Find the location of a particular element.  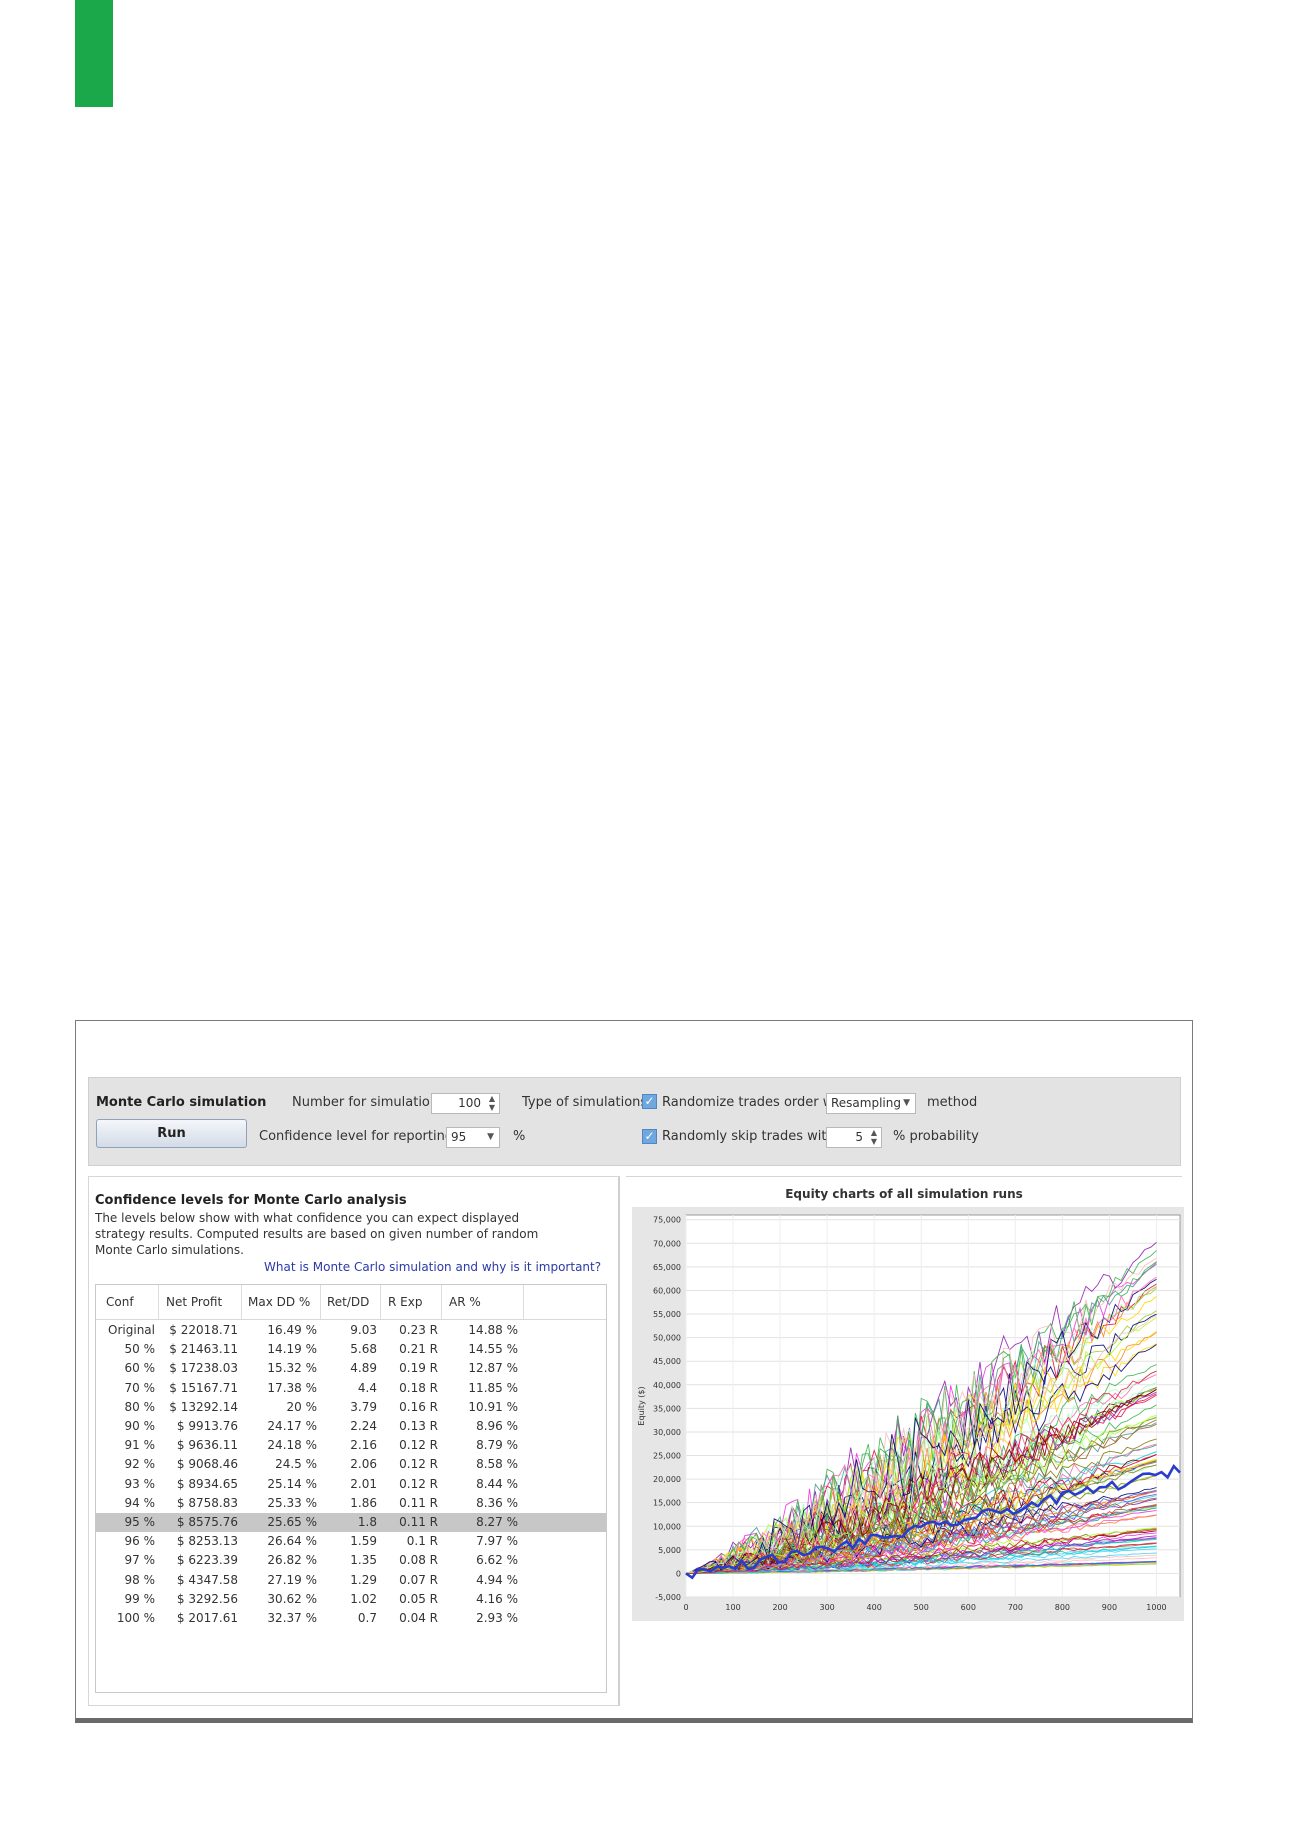

table-row: 80 % $ 13292.14 20 % 3.79 0.16 R 10.91 % is located at coordinates (351, 1407).